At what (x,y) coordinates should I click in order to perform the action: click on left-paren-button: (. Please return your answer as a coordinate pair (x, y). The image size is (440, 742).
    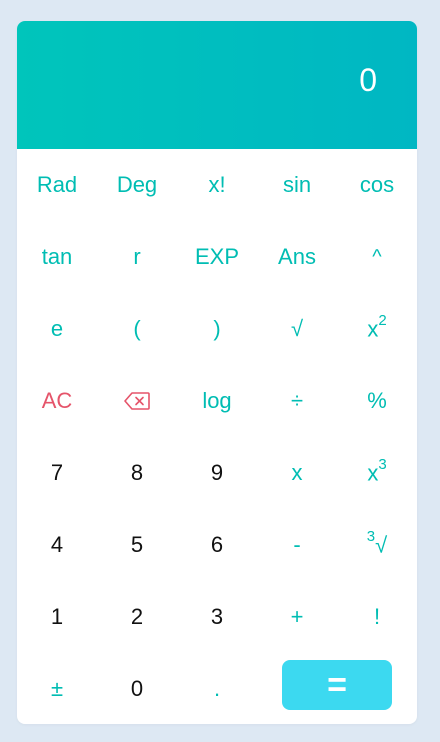
    Looking at the image, I should click on (137, 329).